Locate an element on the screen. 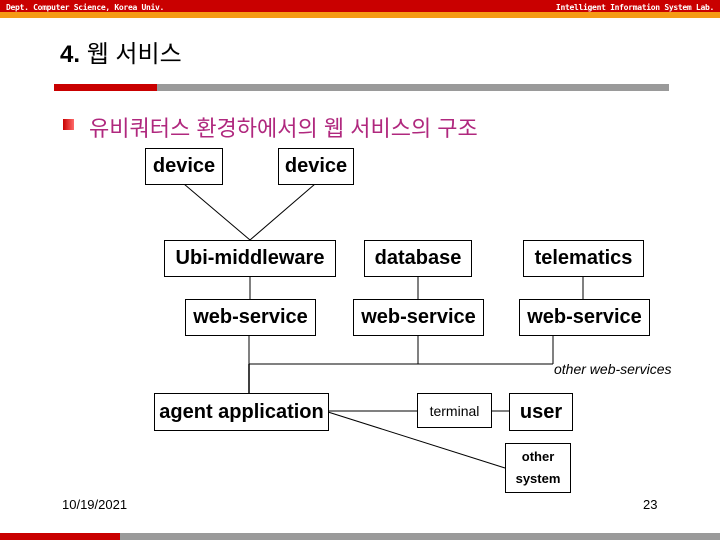  label-other-web-services: other web-services is located at coordinates (613, 369).